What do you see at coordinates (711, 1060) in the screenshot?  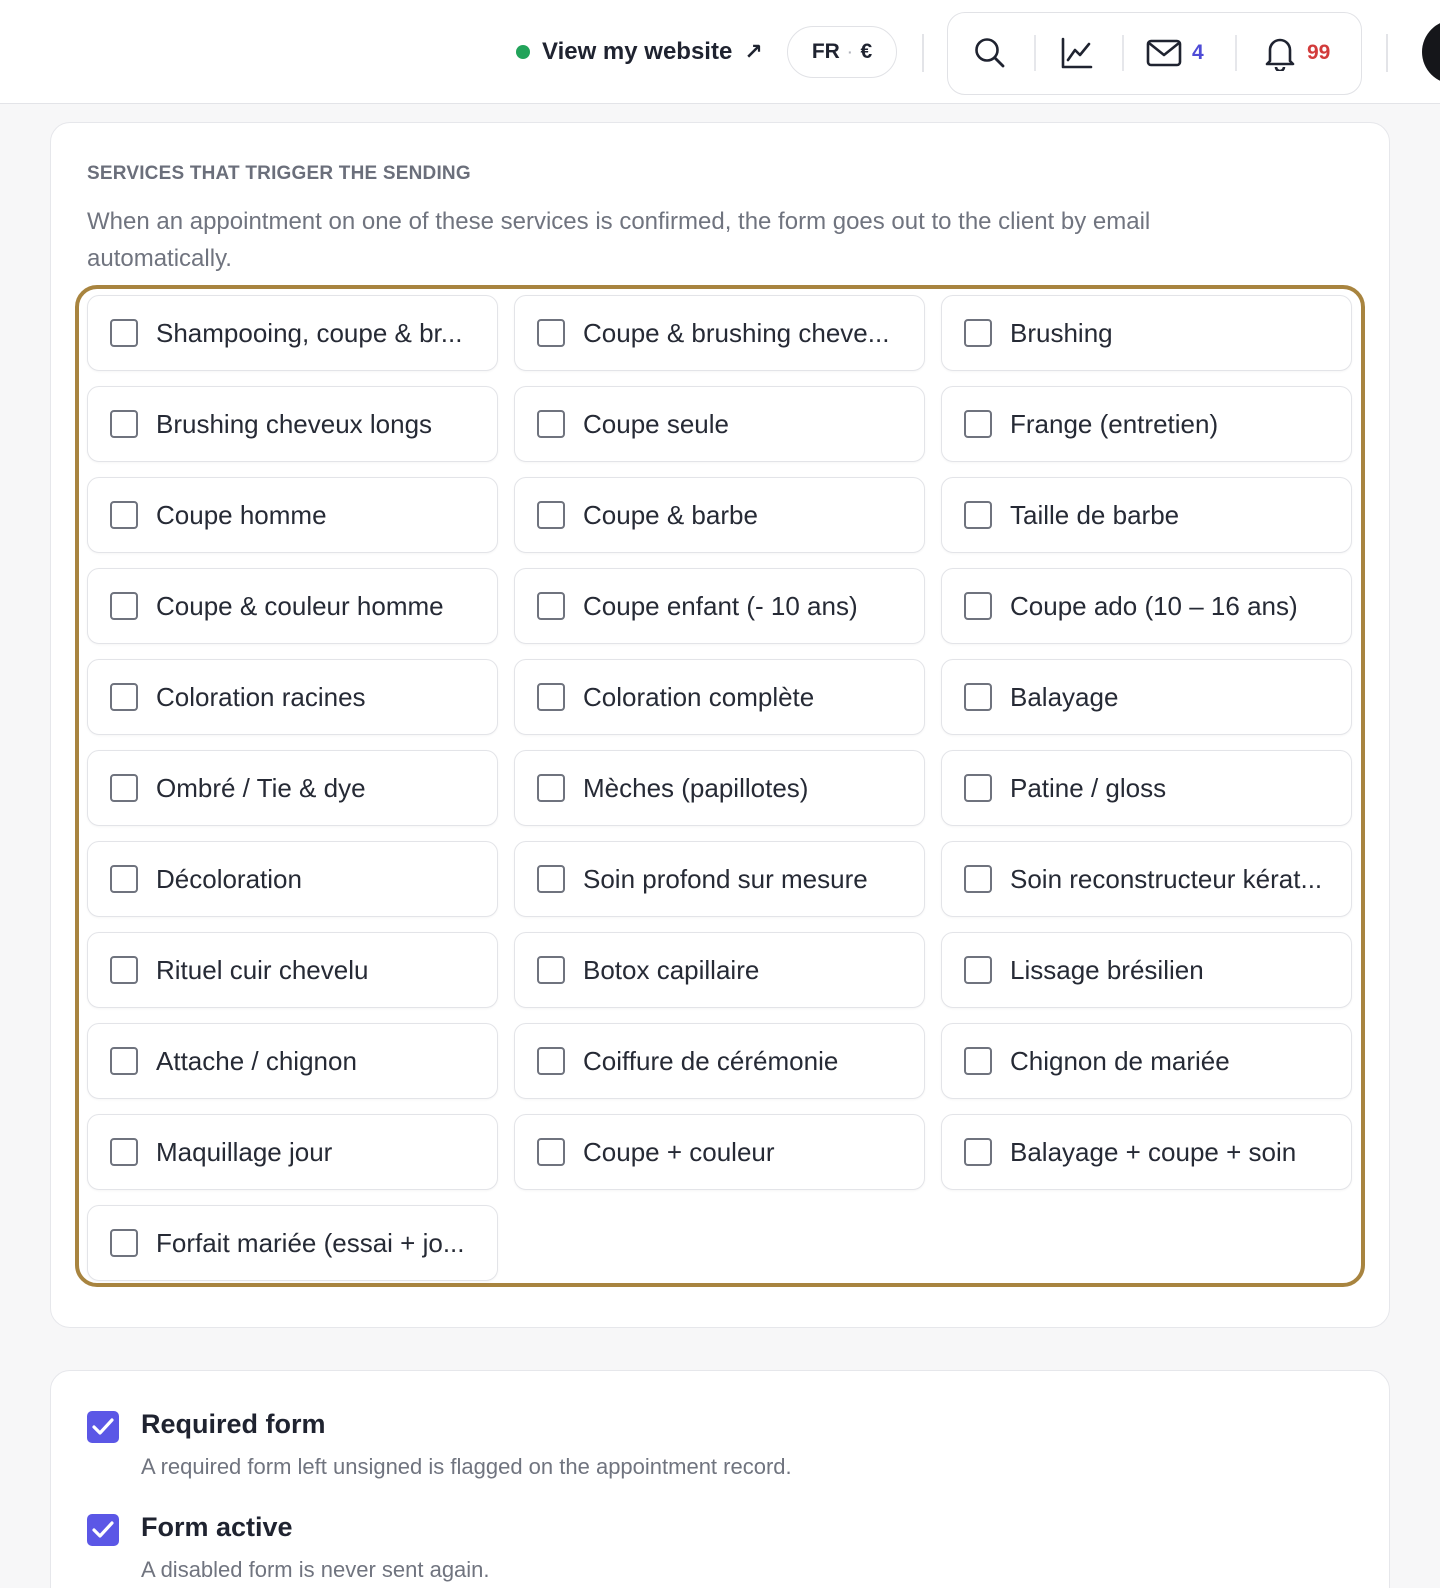 I see `service-label: Coiffure de cérémonie` at bounding box center [711, 1060].